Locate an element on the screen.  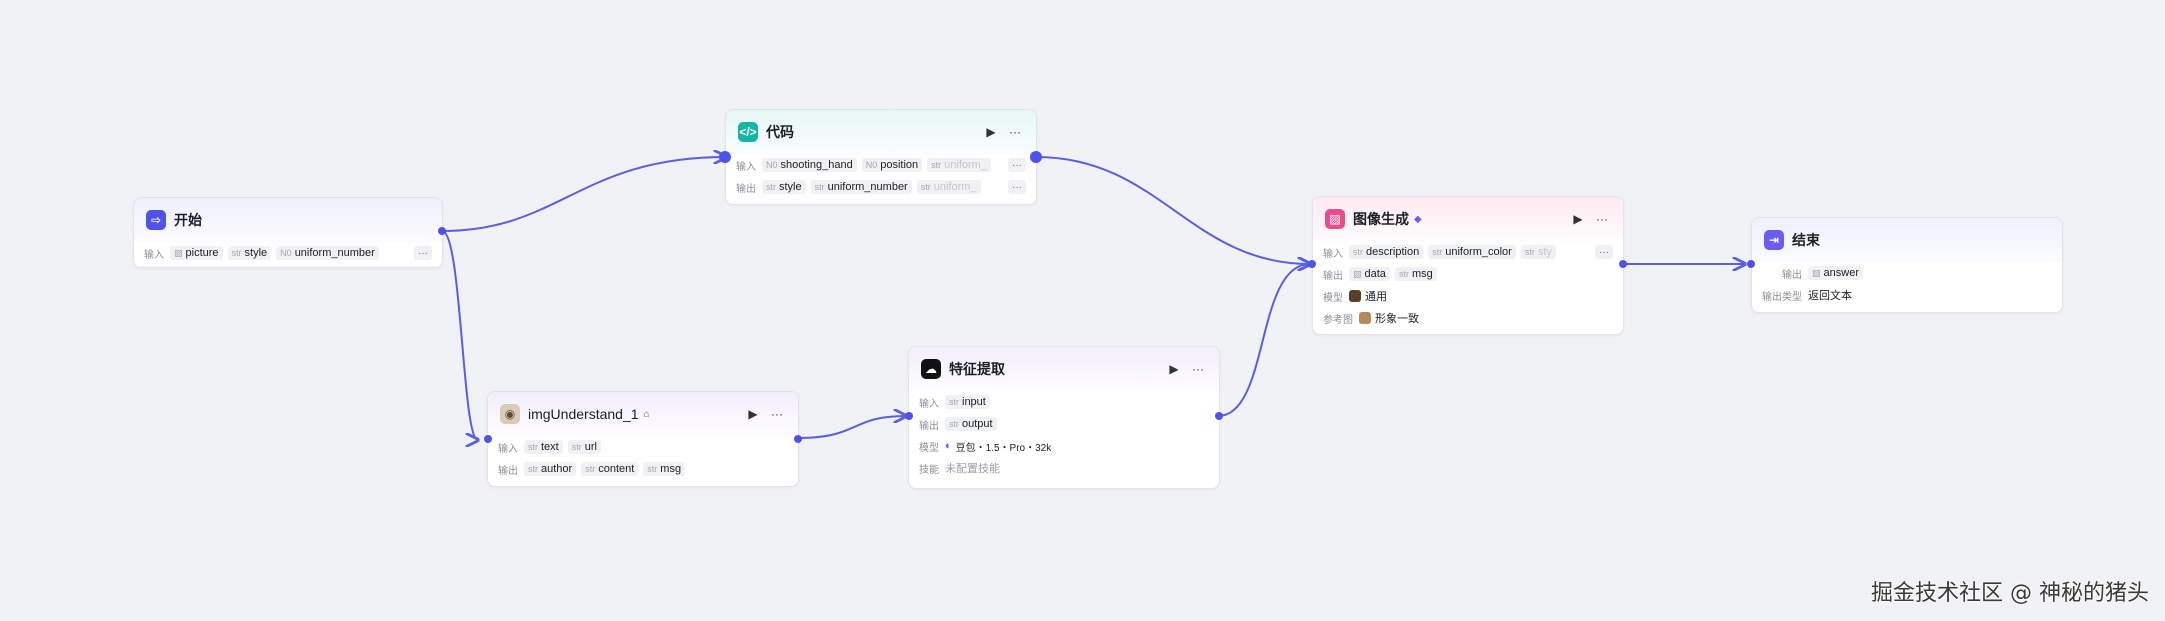
param-chip: N0 uniform_number is located at coordinates (327, 253).